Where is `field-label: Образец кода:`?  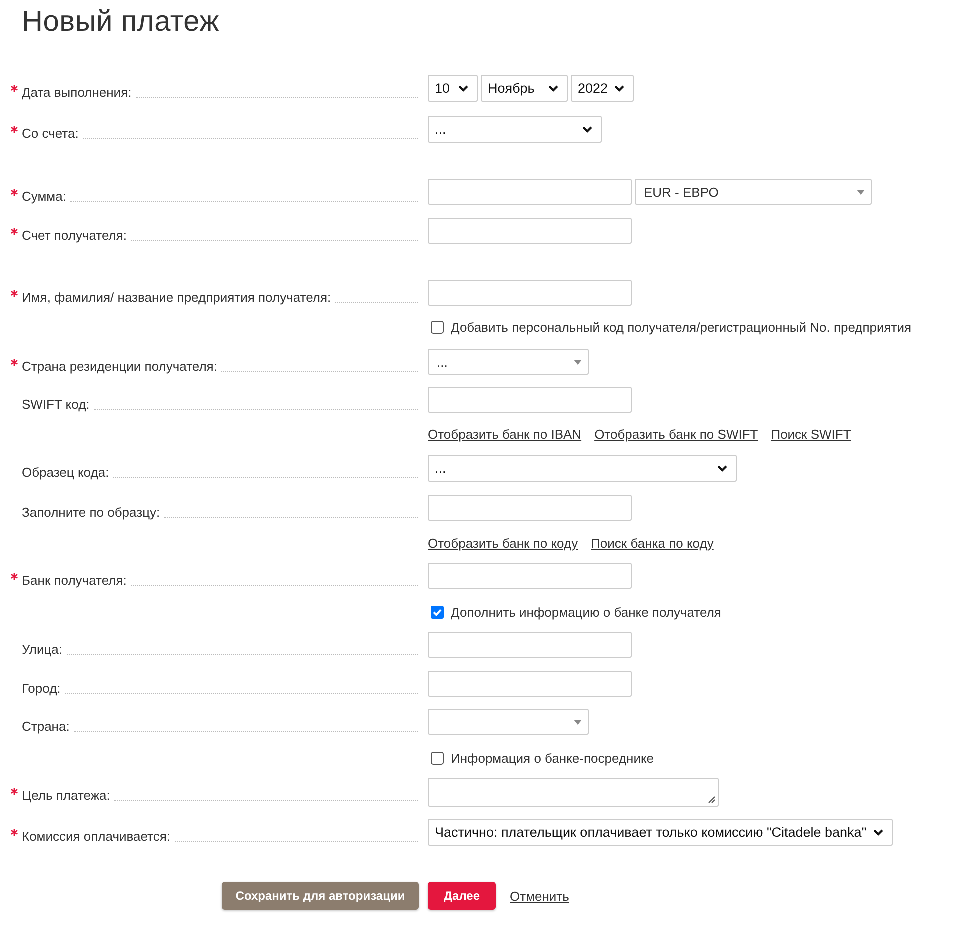 field-label: Образец кода: is located at coordinates (66, 472).